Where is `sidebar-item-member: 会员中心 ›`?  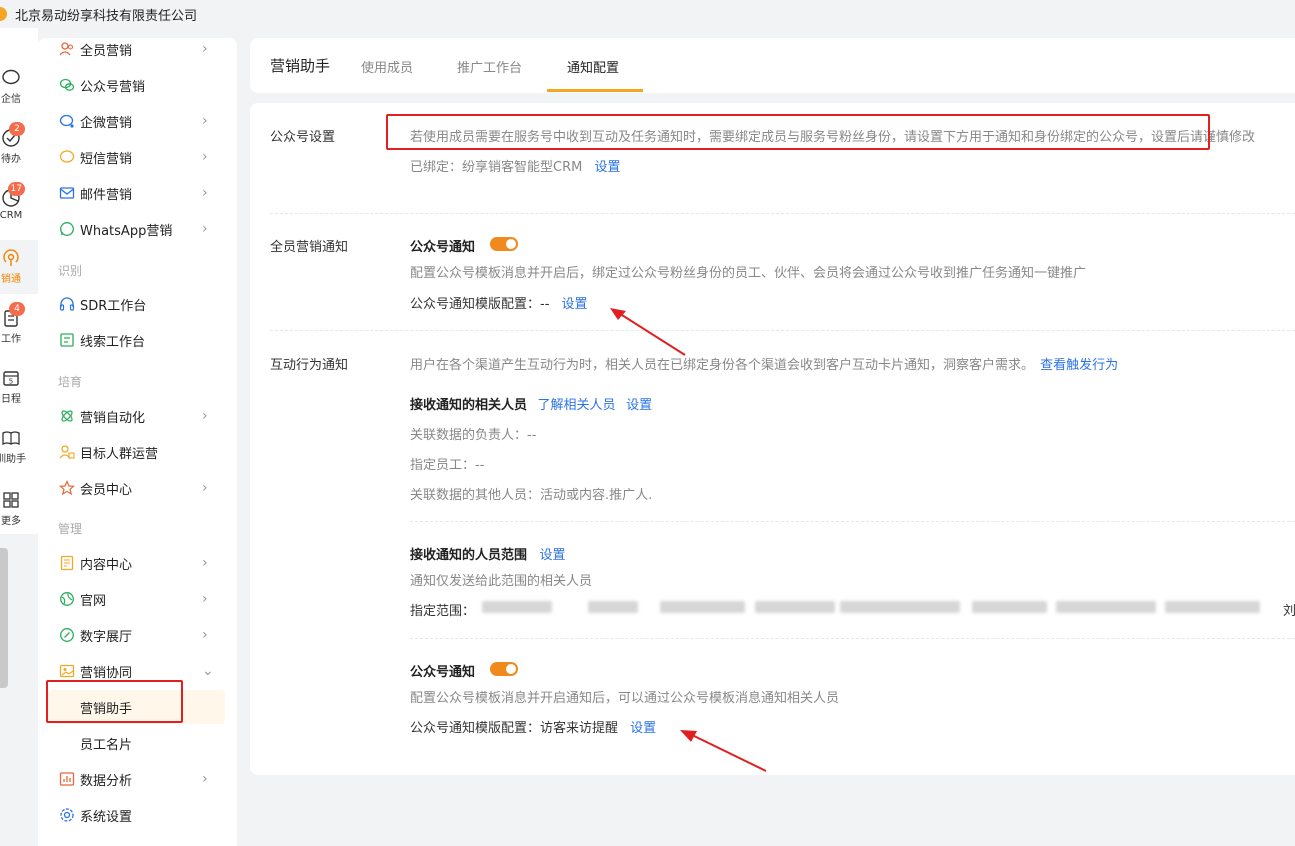
sidebar-item-member: 会员中心 › is located at coordinates (137, 488).